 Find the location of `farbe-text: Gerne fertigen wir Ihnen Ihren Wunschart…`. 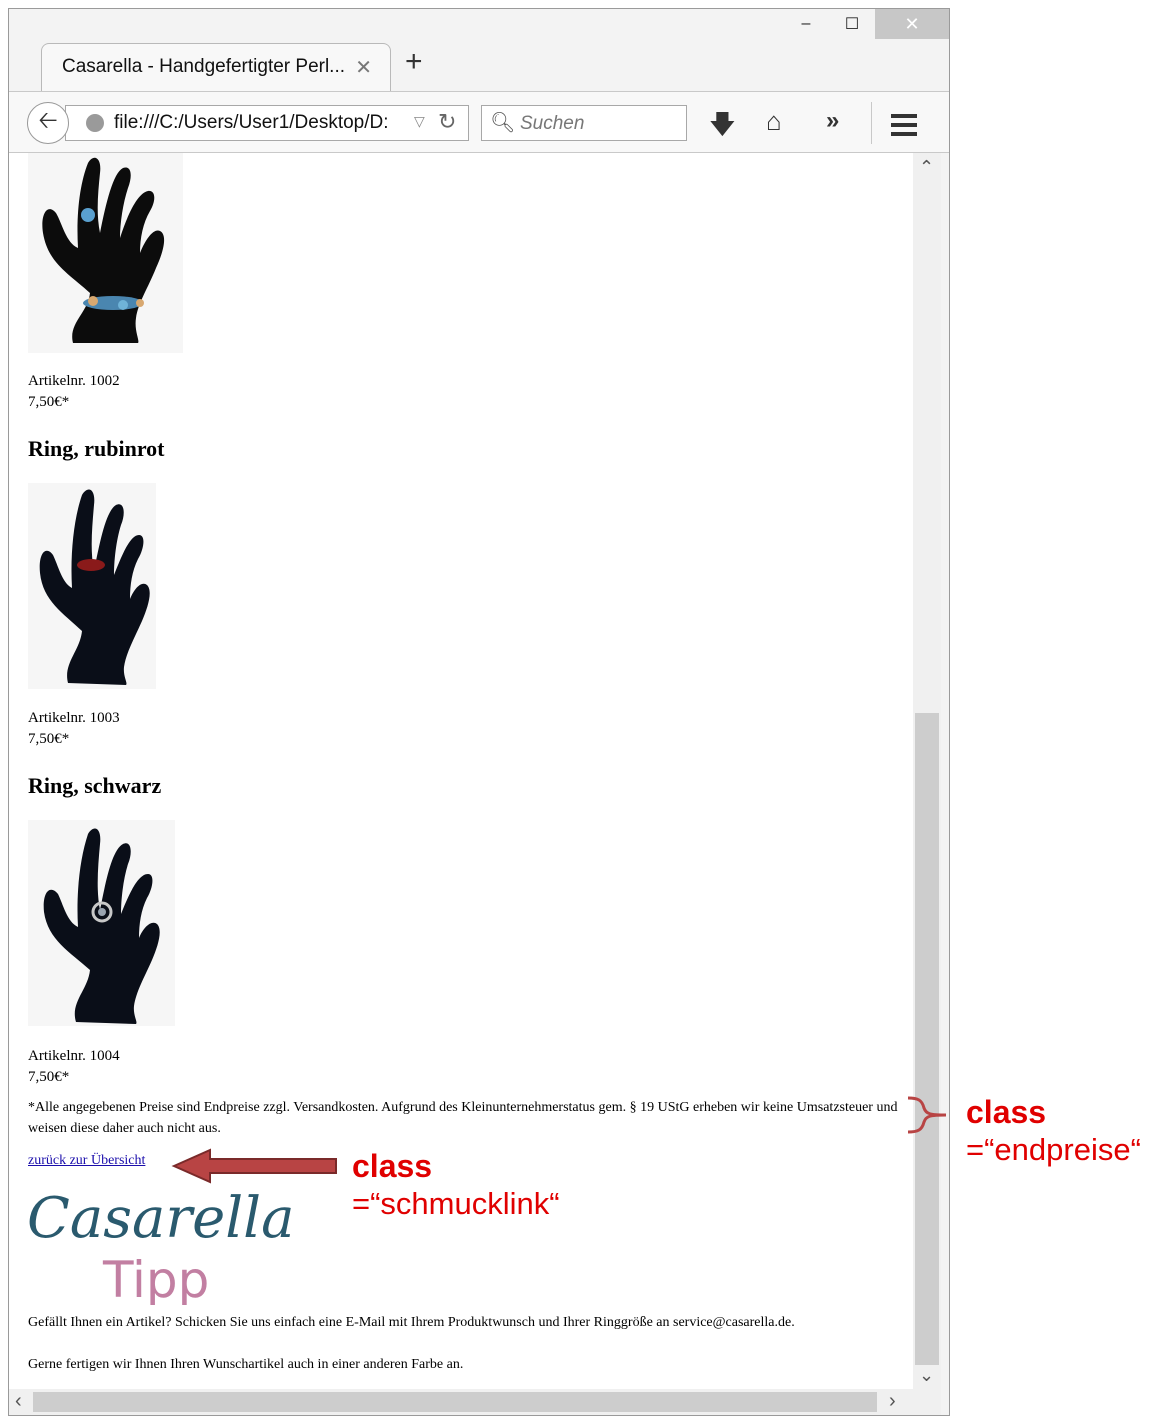

farbe-text: Gerne fertigen wir Ihnen Ihren Wunschart… is located at coordinates (246, 1364).